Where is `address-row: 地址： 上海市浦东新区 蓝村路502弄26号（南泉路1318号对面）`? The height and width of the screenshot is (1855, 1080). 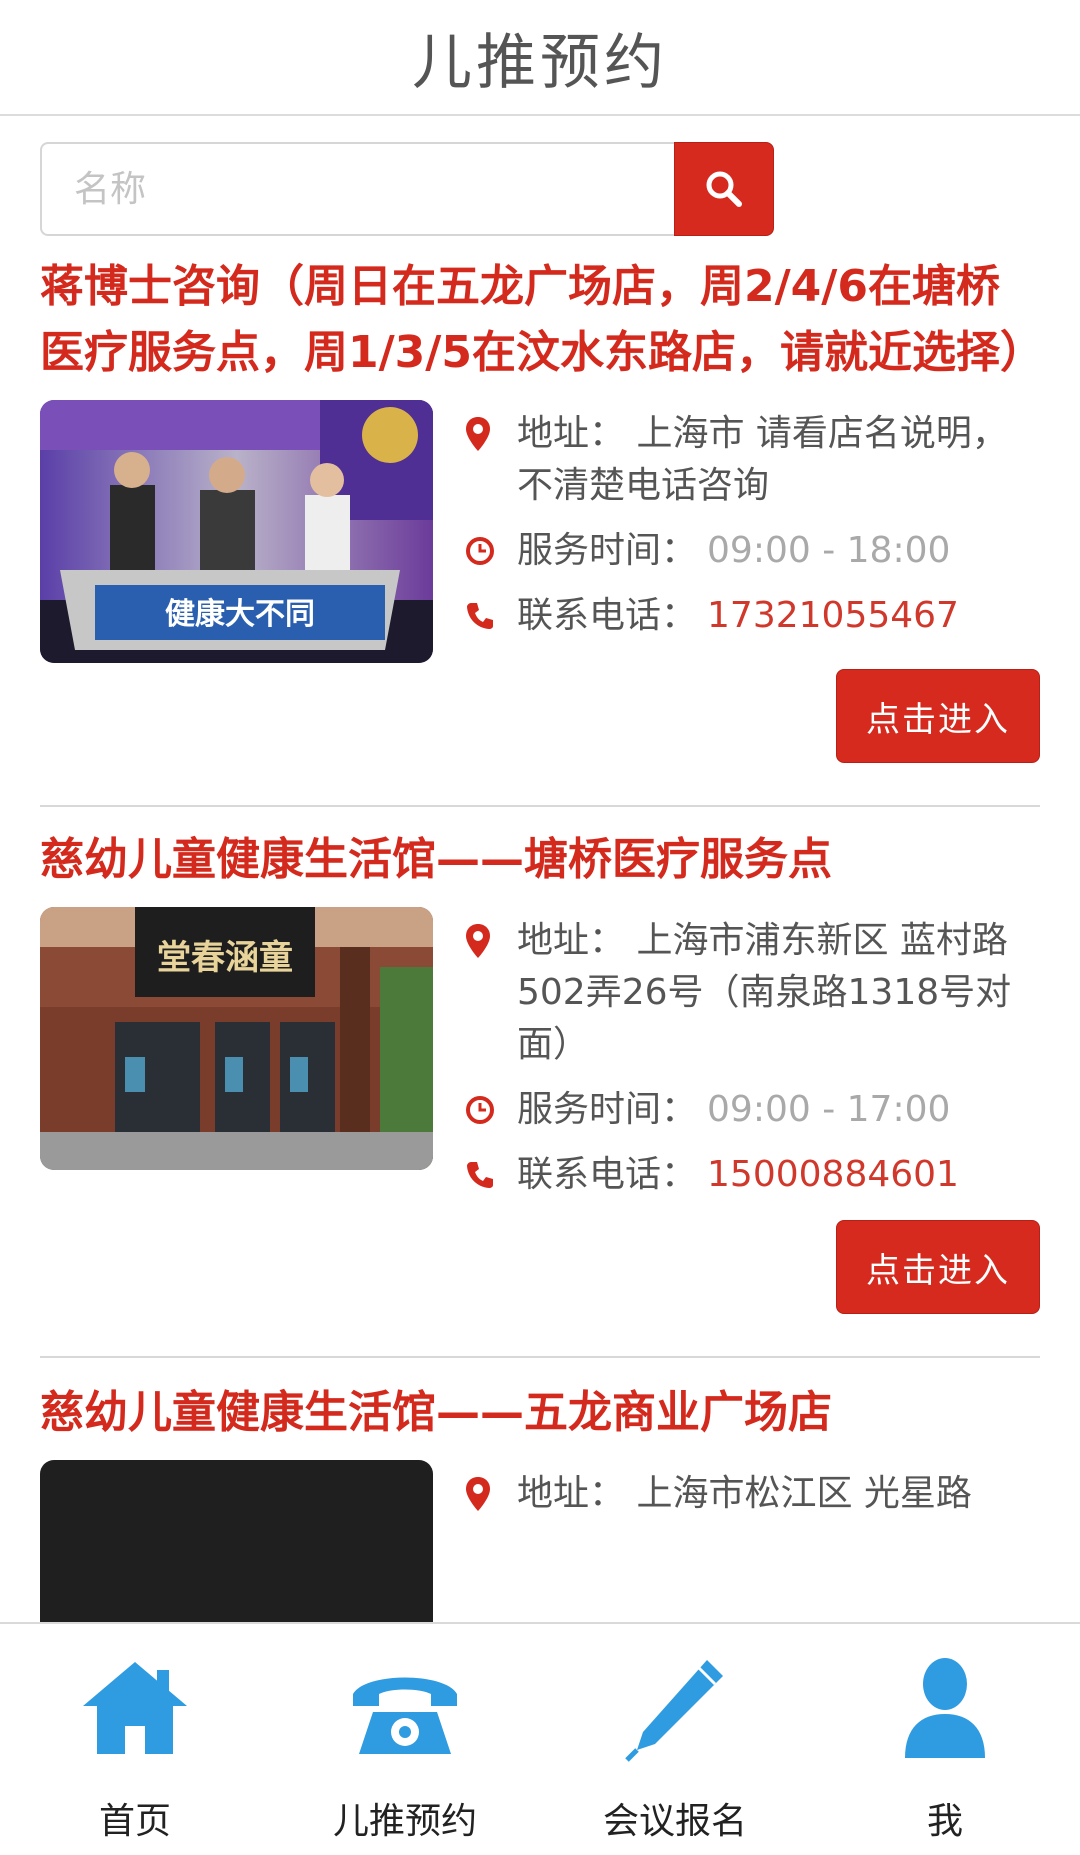 address-row: 地址： 上海市浦东新区 蓝村路502弄26号（南泉路1318号对面） is located at coordinates (750, 993).